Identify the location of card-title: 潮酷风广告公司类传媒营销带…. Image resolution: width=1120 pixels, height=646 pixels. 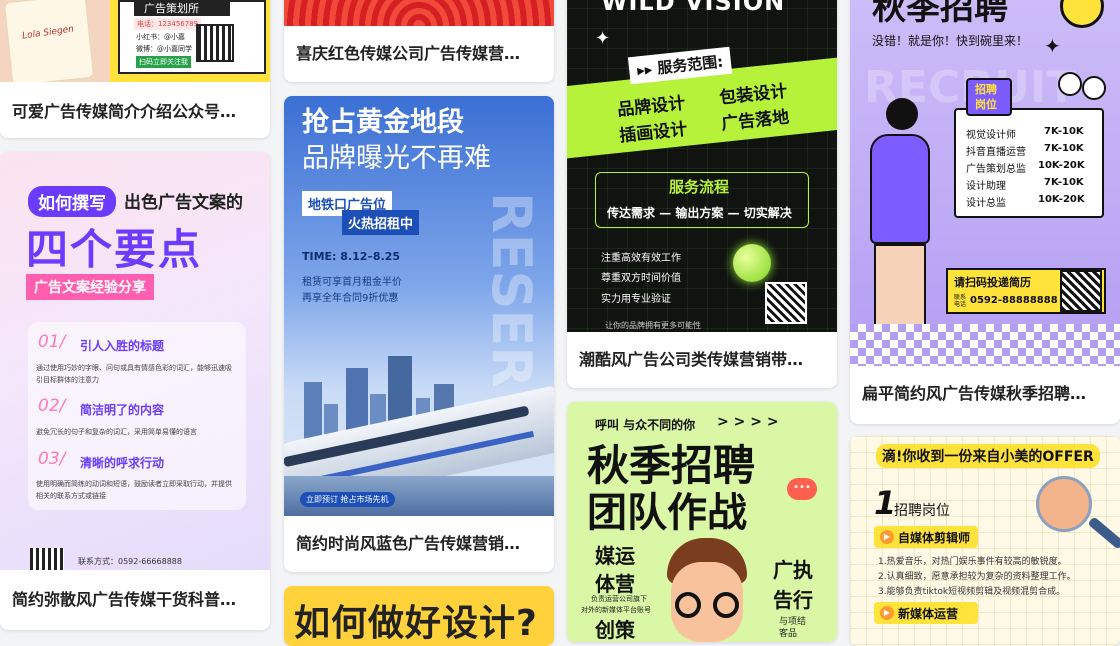
(702, 358).